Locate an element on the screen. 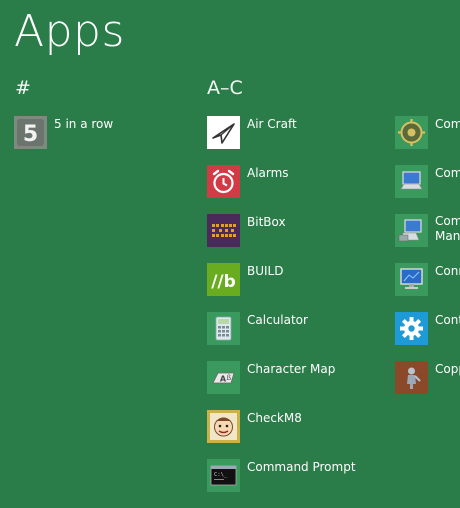  app-tile-computer-management: Com Mana is located at coordinates (427, 232).